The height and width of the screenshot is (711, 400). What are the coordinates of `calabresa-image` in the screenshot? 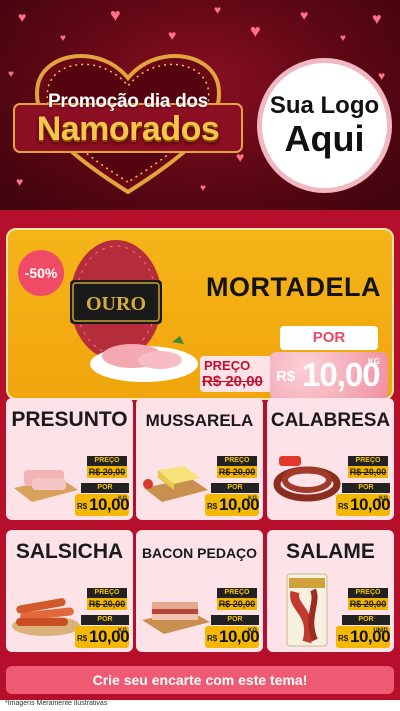 It's located at (307, 479).